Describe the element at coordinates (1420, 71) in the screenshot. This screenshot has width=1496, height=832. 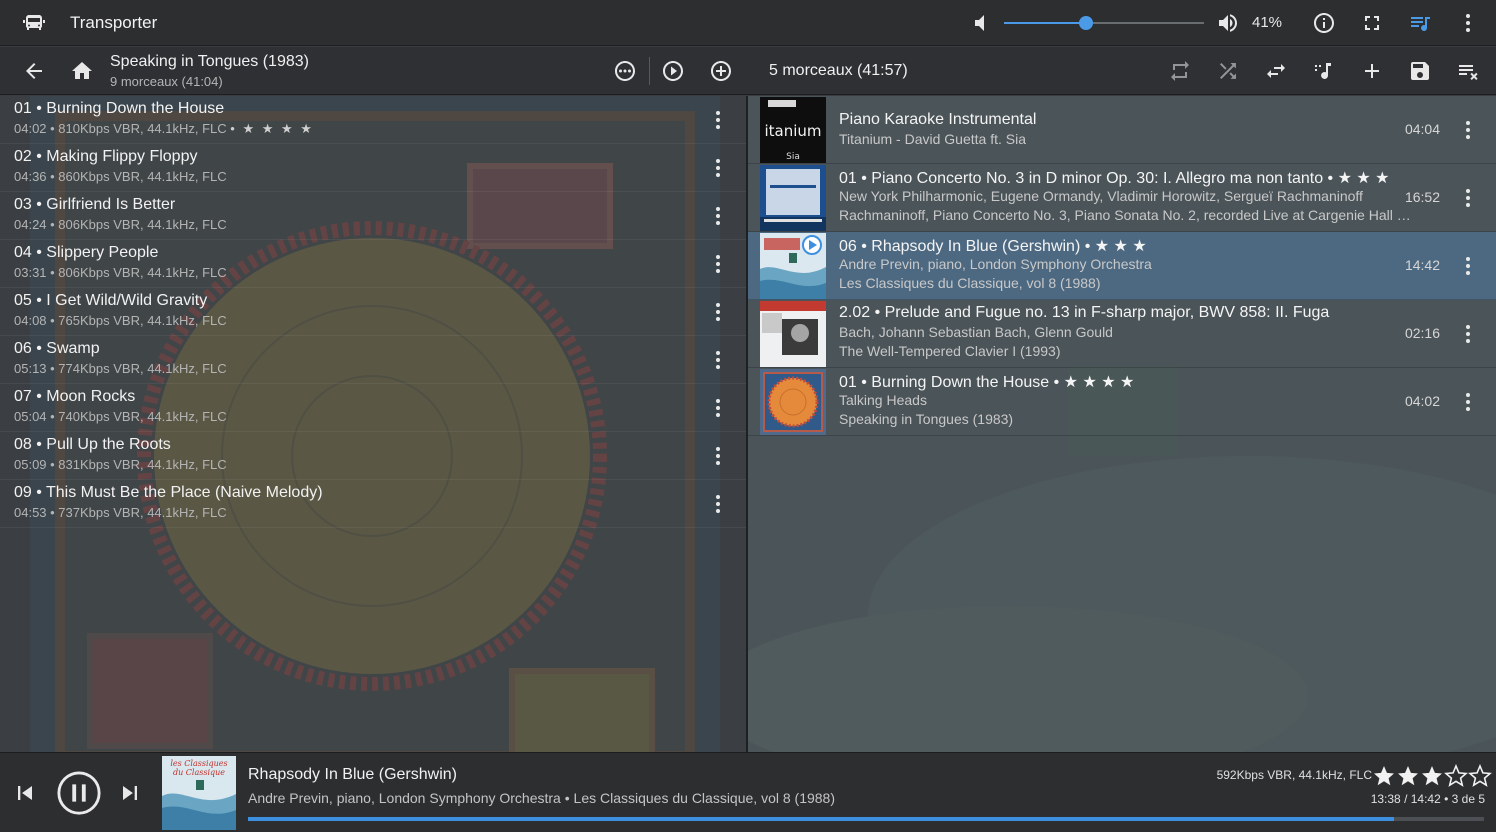
I see `save-icon` at that location.